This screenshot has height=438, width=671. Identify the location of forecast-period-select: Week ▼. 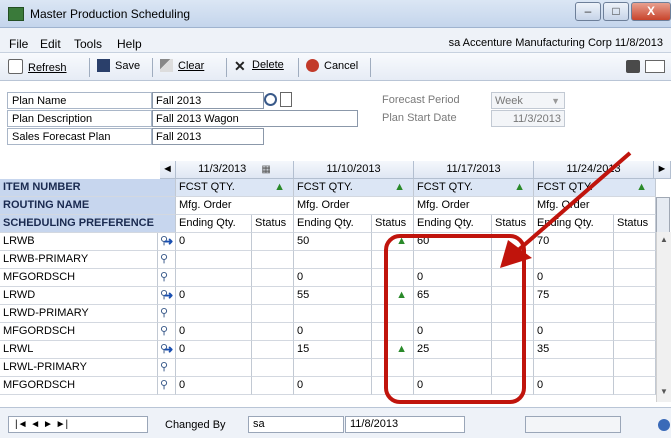
(528, 100).